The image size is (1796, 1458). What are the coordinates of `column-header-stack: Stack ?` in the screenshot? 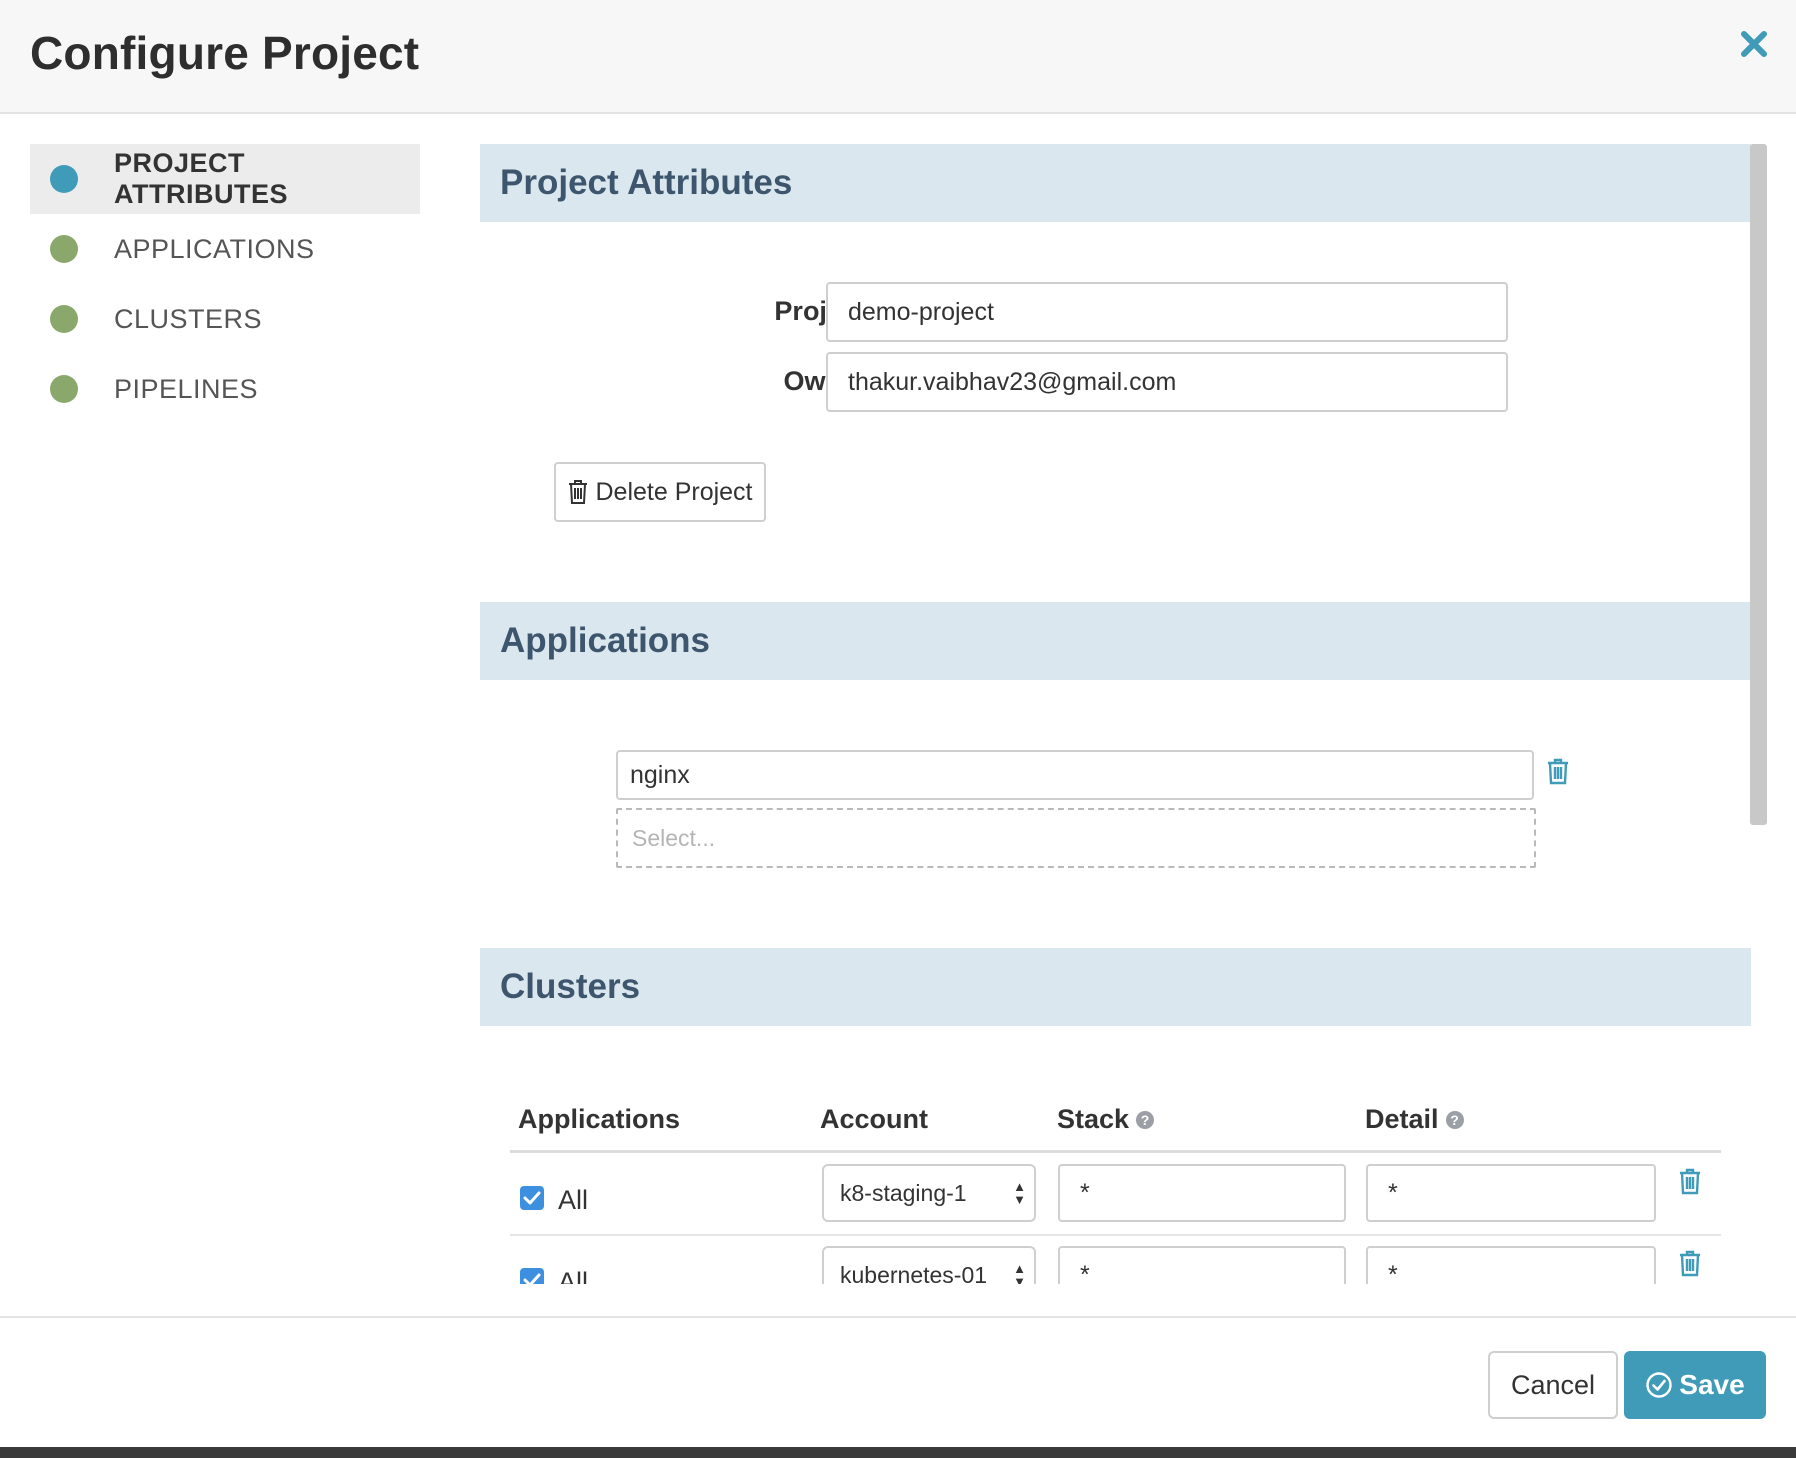 It's located at (1106, 1119).